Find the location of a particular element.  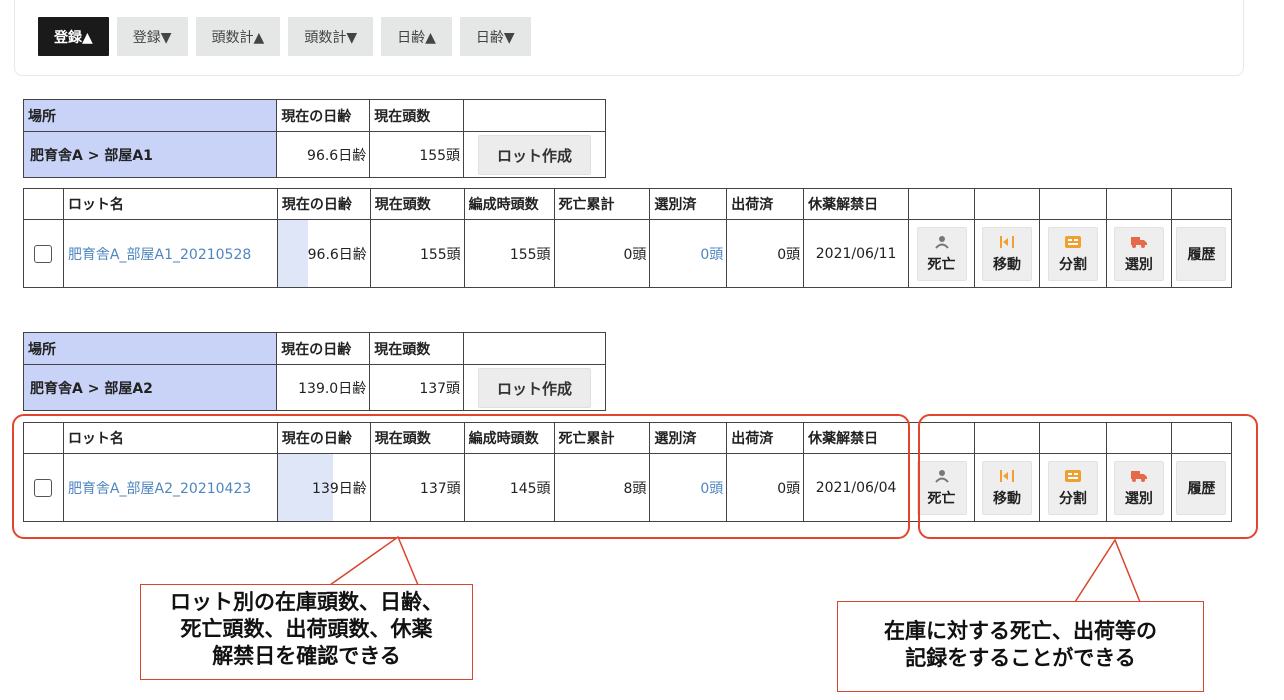

lot-info-callout: ロット別の在庫頭数、日齢、 死亡頭数、出荷頭数、休薬 解禁日を確認できる is located at coordinates (306, 632).